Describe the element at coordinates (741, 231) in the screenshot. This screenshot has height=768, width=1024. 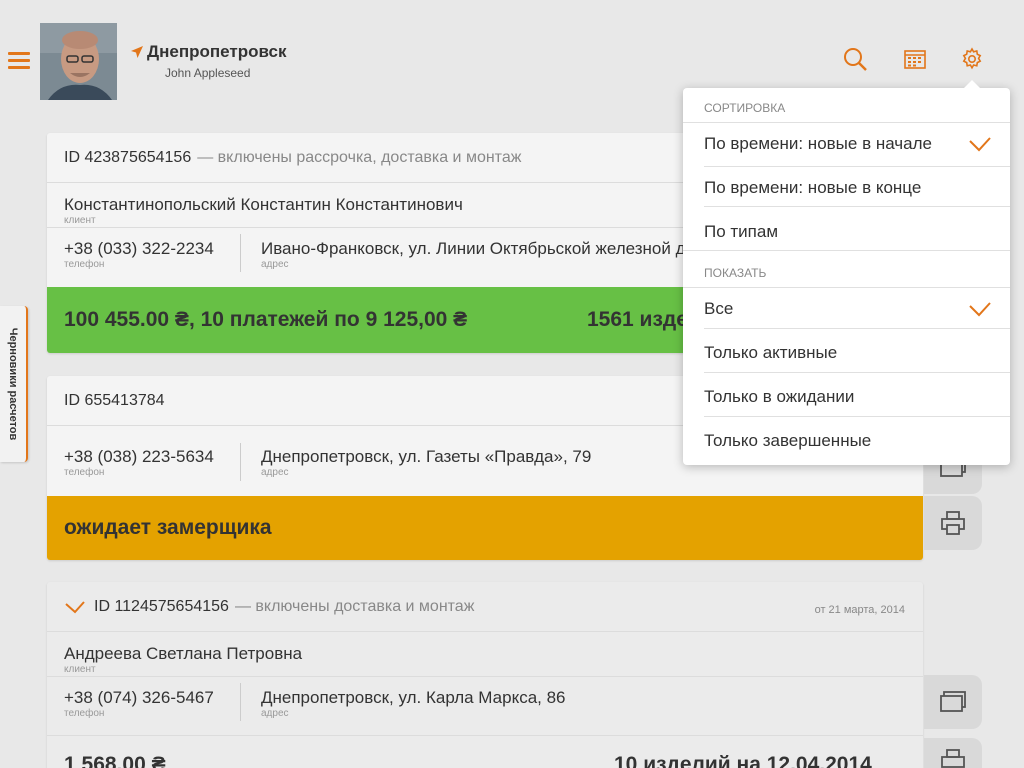
I see `sort-option-label: По типам` at that location.